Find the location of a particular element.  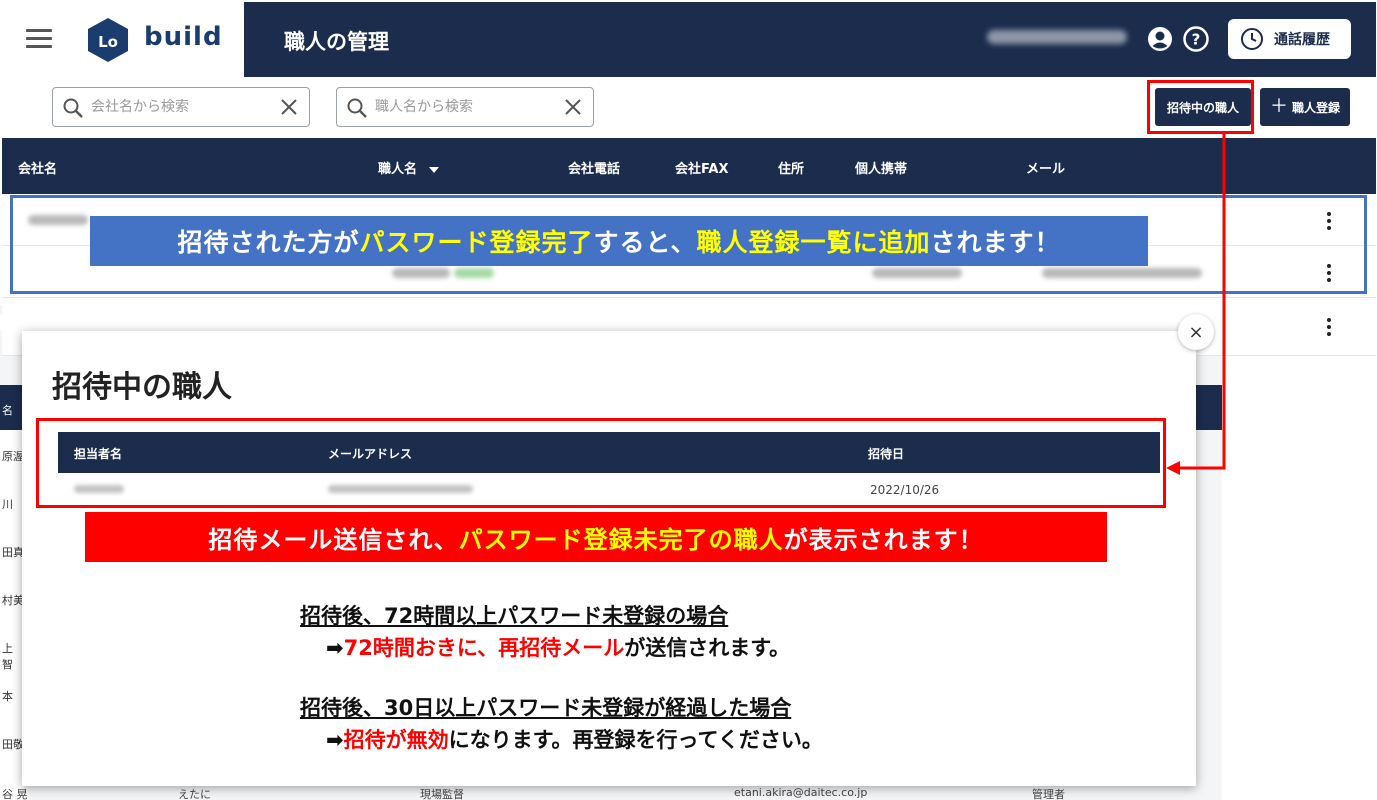

note-72h-rest: が送信されます。 is located at coordinates (707, 648).